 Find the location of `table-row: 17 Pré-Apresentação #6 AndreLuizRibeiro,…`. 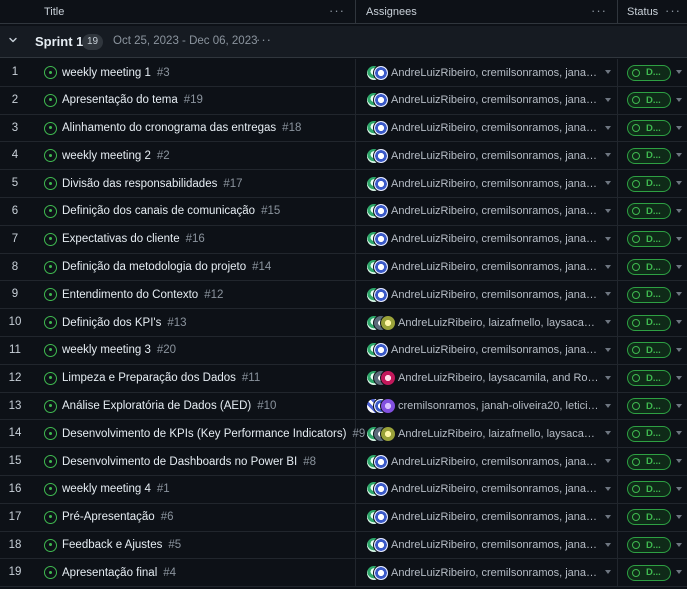

table-row: 17 Pré-Apresentação #6 AndreLuizRibeiro,… is located at coordinates (343, 517).